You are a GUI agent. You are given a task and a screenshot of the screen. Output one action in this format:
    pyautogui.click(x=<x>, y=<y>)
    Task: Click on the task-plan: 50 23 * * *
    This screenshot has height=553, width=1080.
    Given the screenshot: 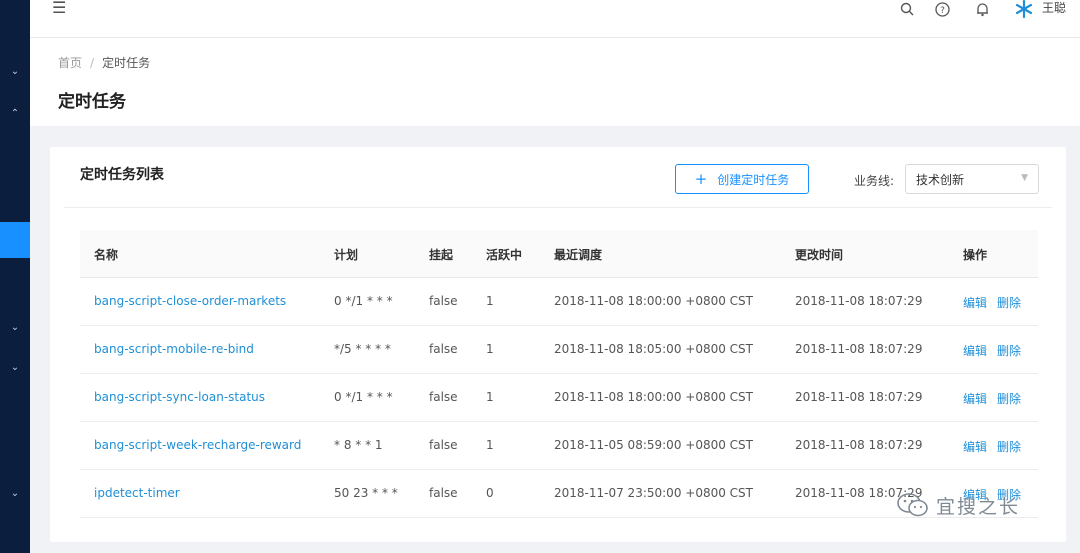 What is the action you would take?
    pyautogui.click(x=366, y=493)
    